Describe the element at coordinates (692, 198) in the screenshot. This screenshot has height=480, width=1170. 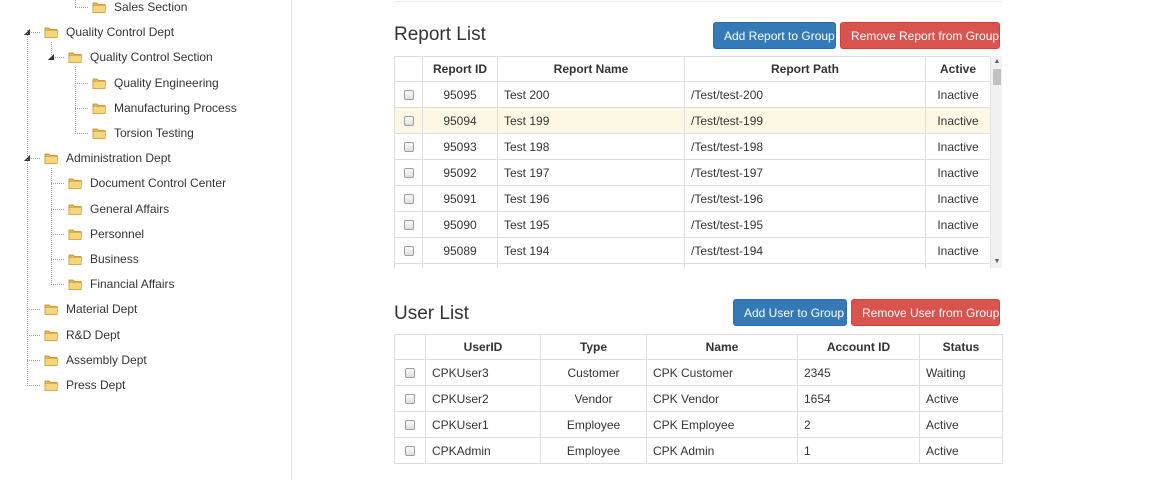
I see `report-row: 95091 Test 196/Test/test-196 Inactive` at that location.